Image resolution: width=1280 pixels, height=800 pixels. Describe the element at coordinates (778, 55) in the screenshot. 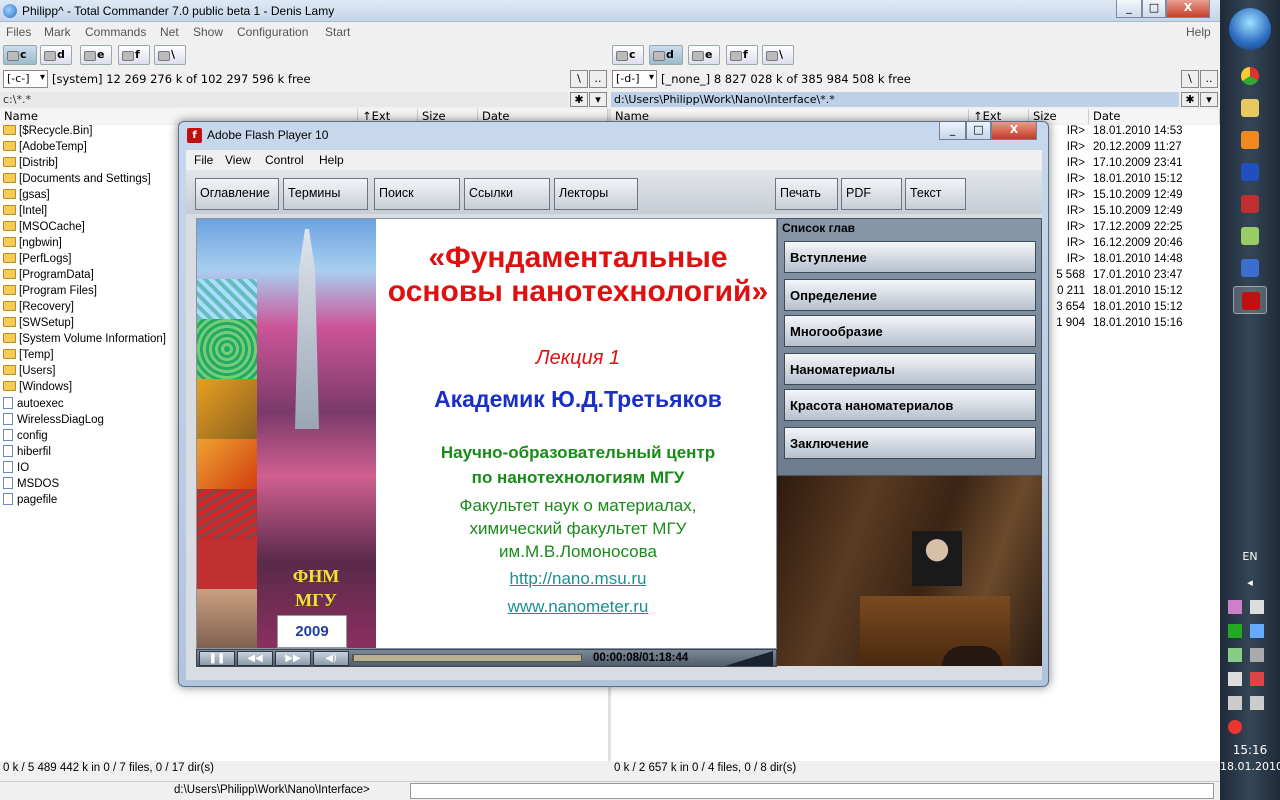

I see `right-network-drive-button: \` at that location.